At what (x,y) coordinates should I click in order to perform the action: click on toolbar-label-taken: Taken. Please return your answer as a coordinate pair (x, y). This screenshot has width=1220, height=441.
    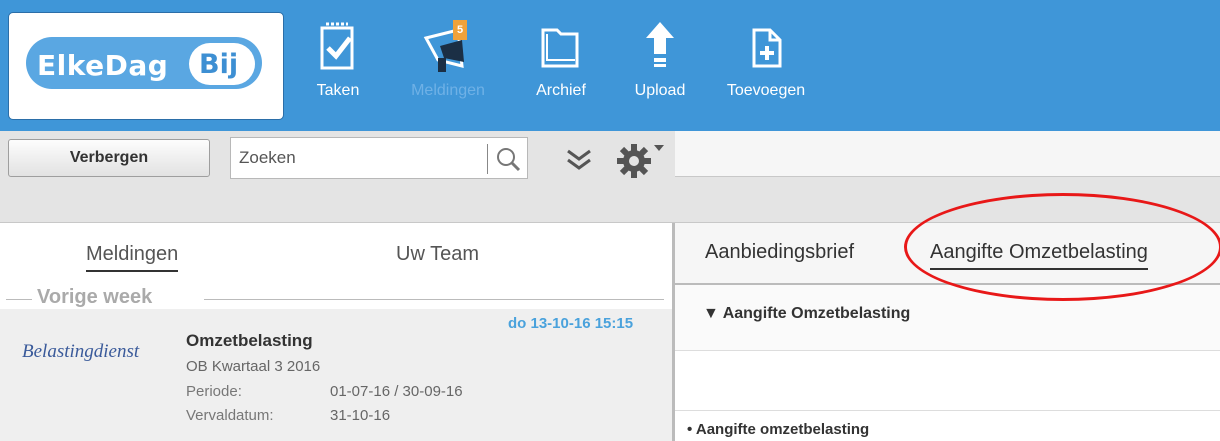
    Looking at the image, I should click on (338, 90).